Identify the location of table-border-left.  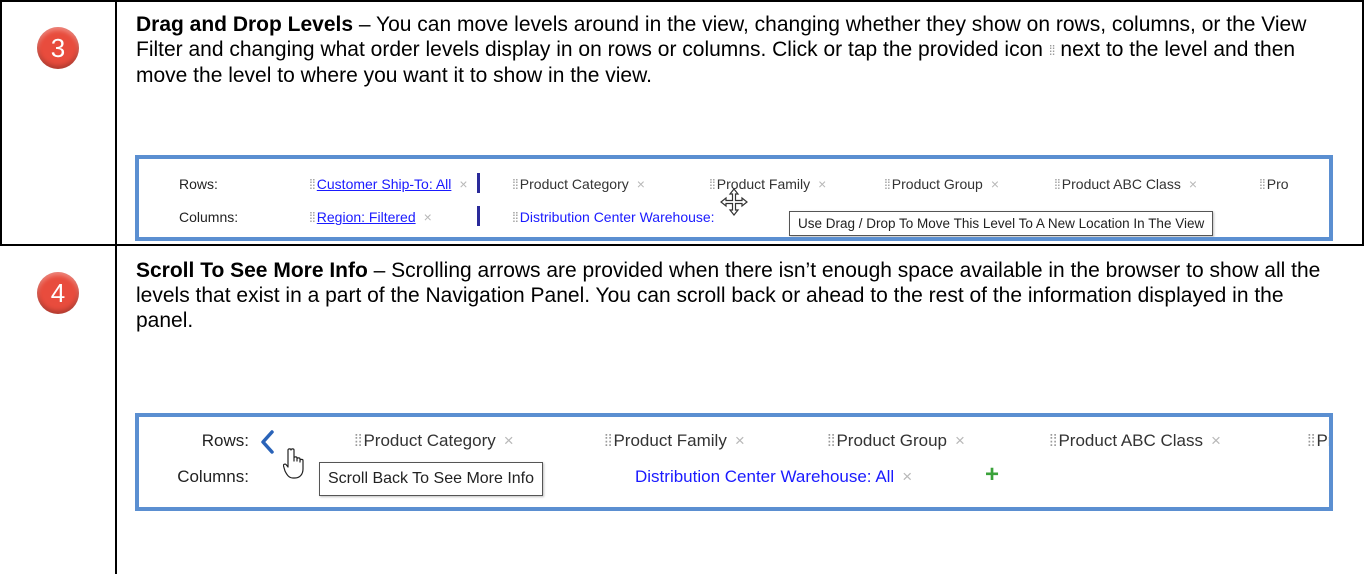
(1, 122).